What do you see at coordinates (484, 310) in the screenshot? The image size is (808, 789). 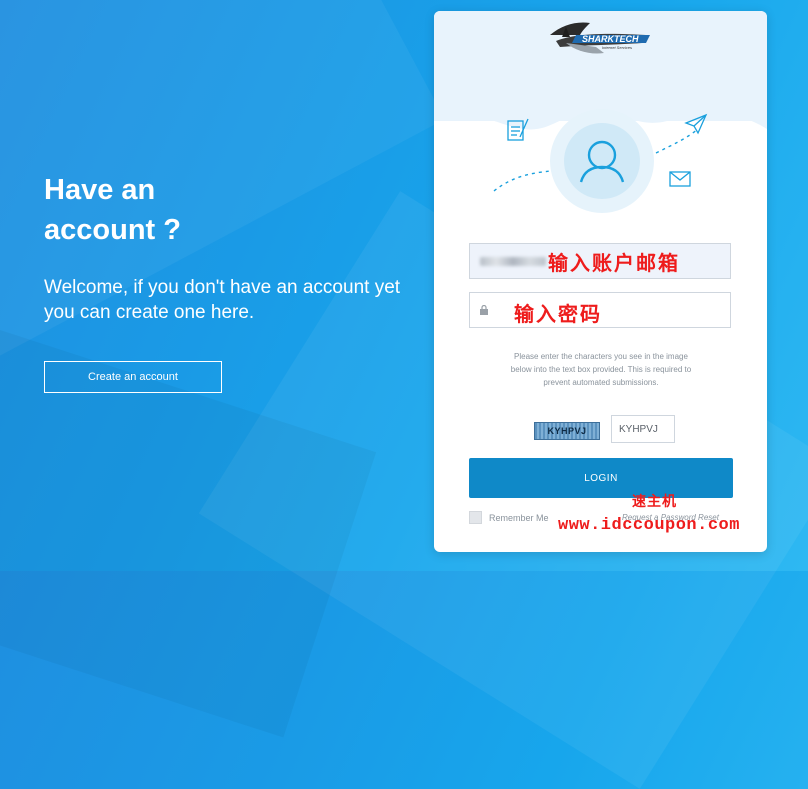 I see `lock-icon` at bounding box center [484, 310].